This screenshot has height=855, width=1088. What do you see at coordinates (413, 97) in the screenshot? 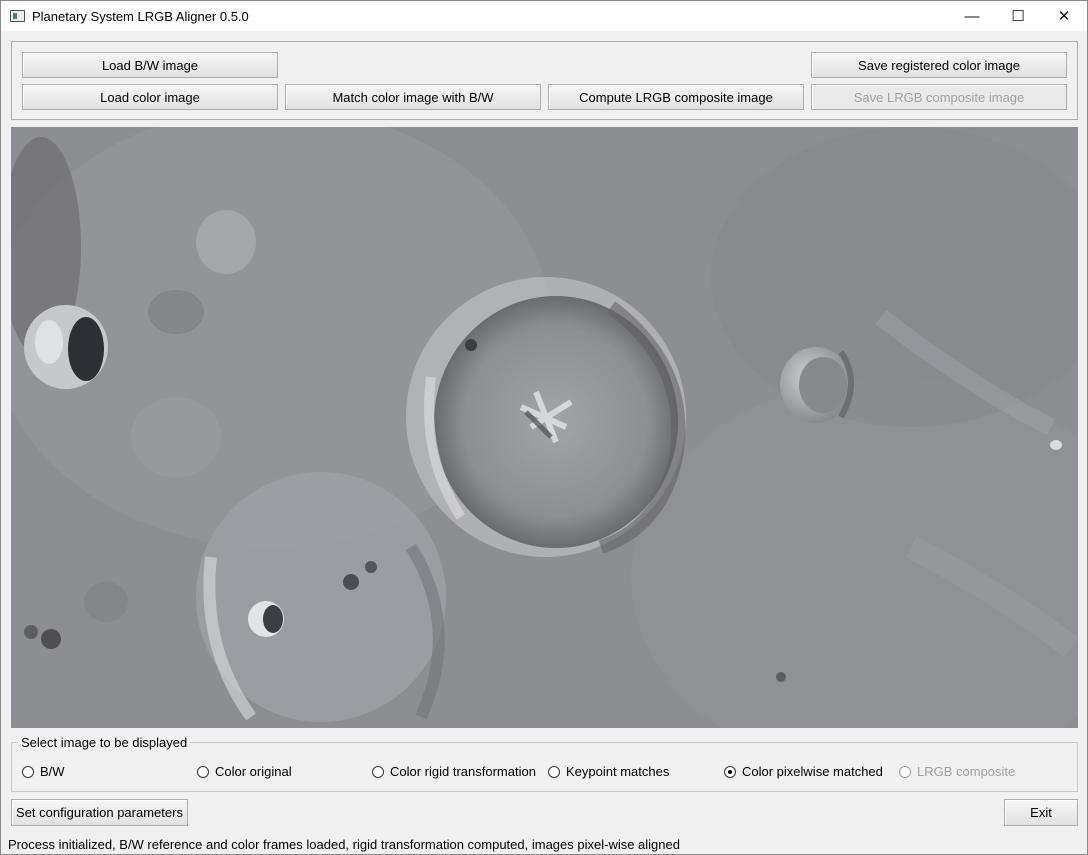
I see `match-color-button: Match color image with B/W` at bounding box center [413, 97].